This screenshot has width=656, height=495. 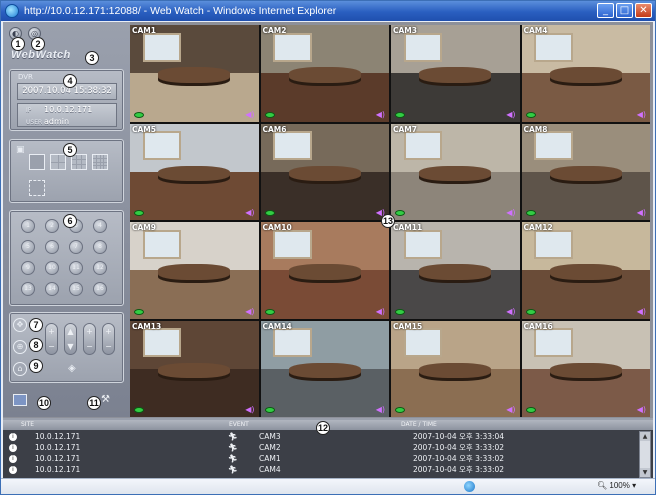 What do you see at coordinates (100, 289) in the screenshot?
I see `camera-button-16: 16` at bounding box center [100, 289].